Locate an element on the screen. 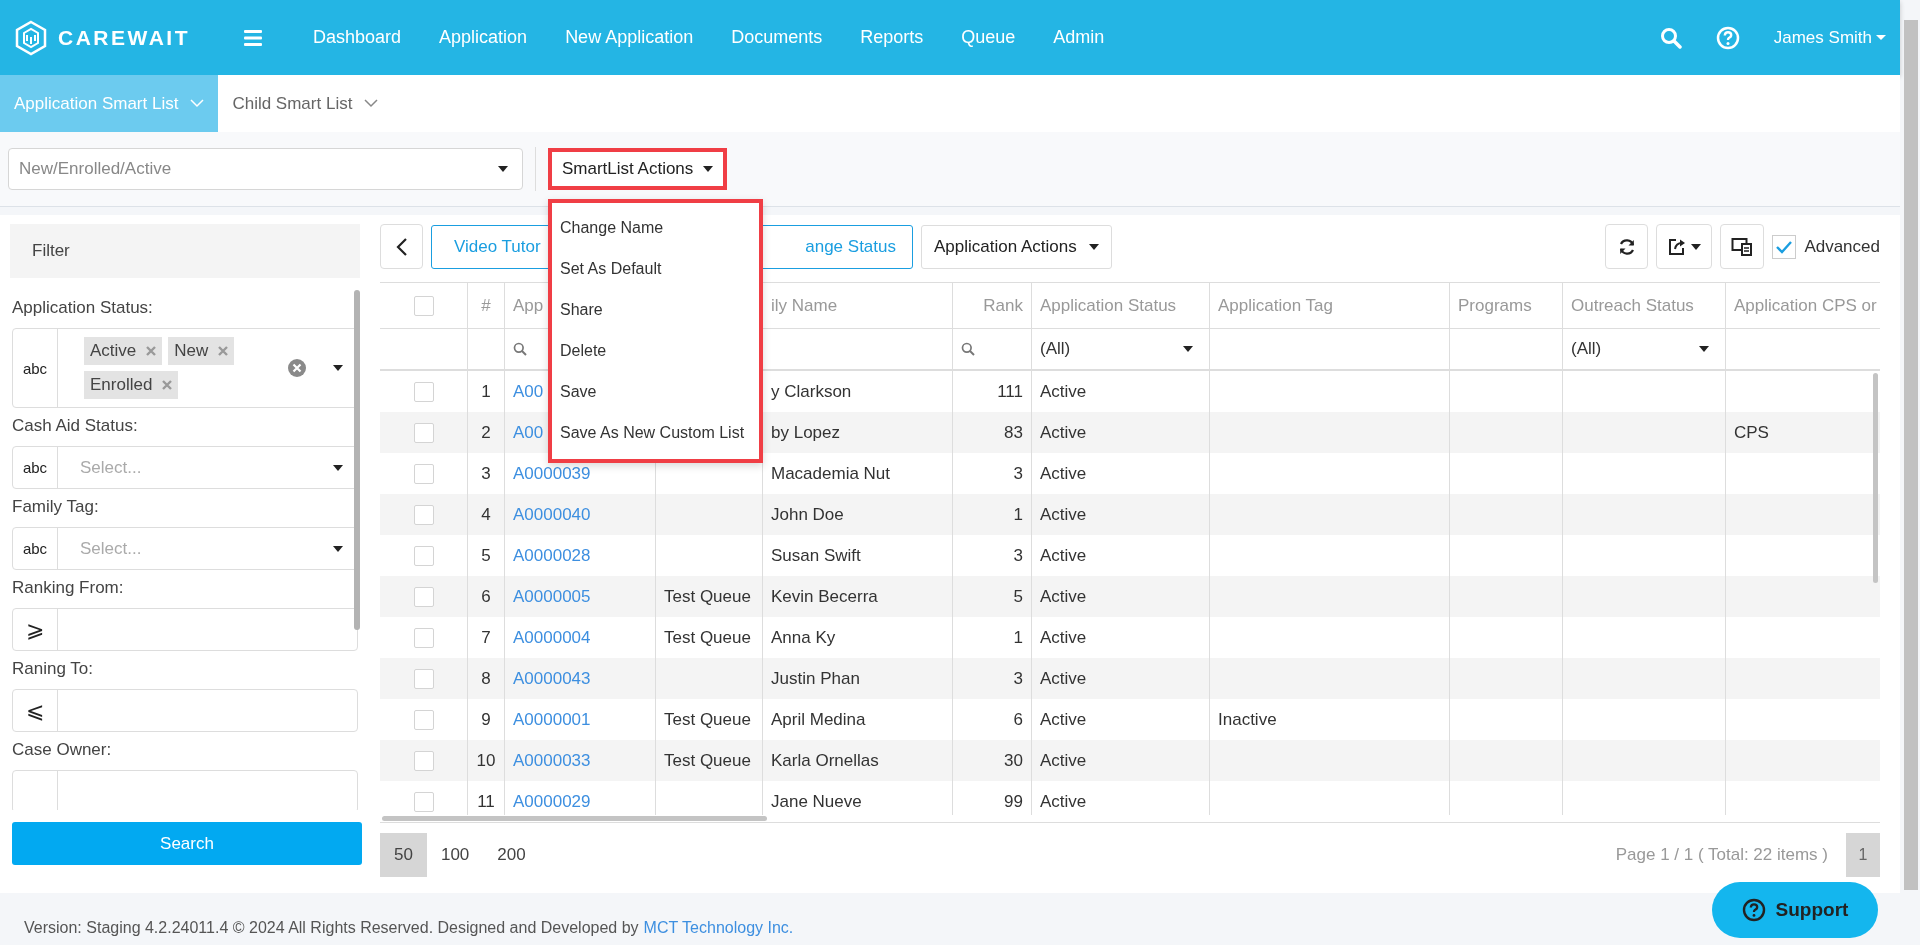 This screenshot has height=945, width=1920. application-id-link: A0000028 is located at coordinates (552, 555).